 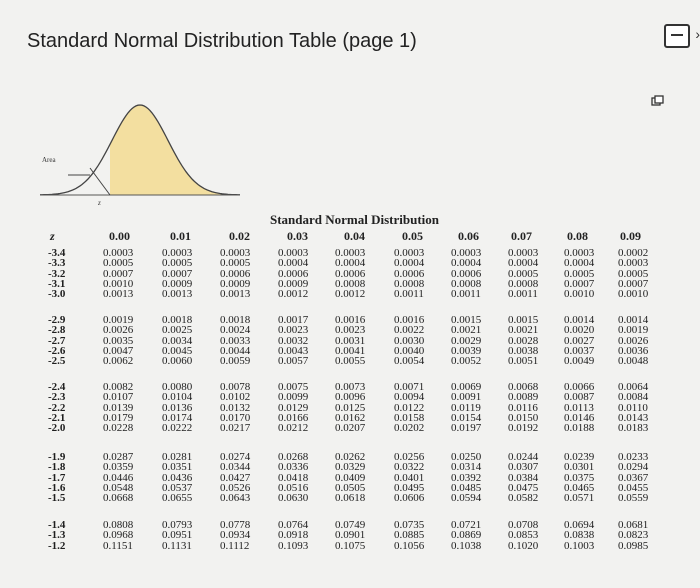 What do you see at coordinates (180, 236) in the screenshot?
I see `column-header: 0.01` at bounding box center [180, 236].